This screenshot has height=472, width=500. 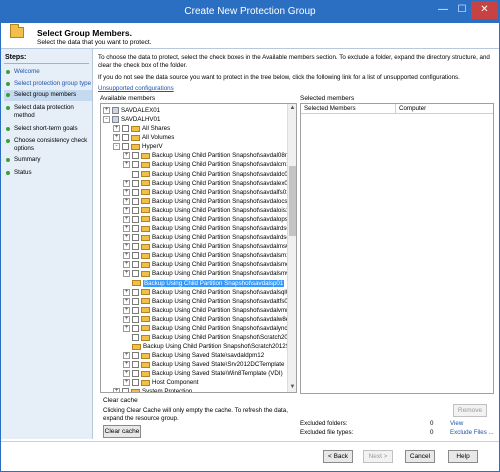 I want to click on back-button: < Back, so click(x=338, y=456).